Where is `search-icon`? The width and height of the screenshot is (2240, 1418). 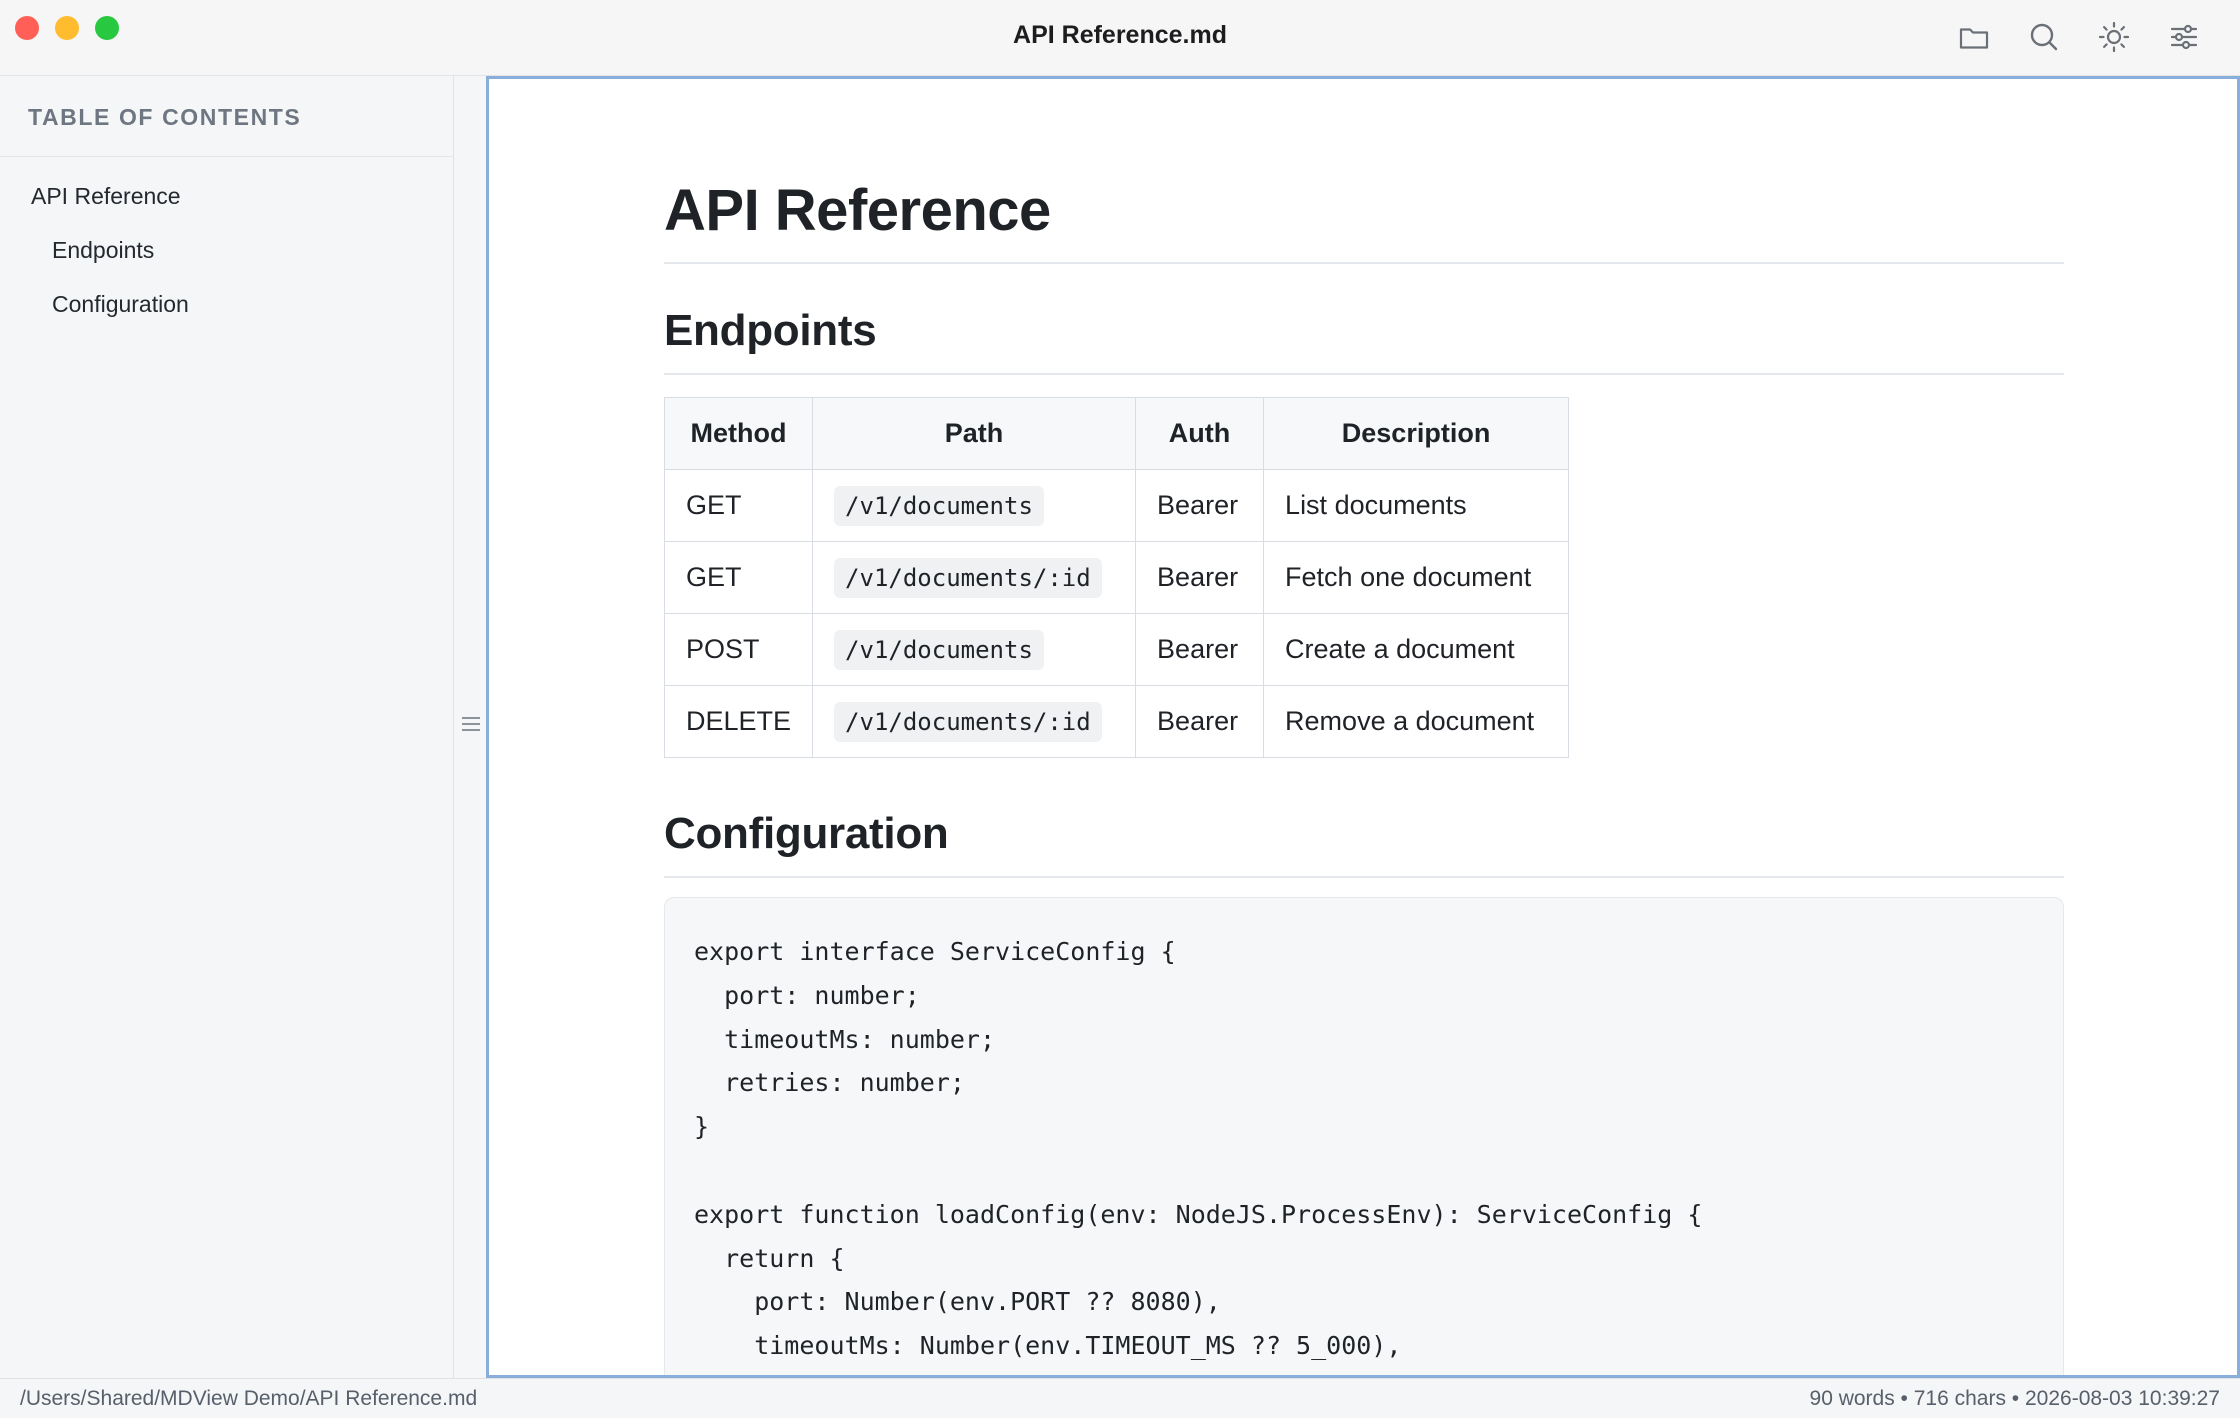 search-icon is located at coordinates (2044, 37).